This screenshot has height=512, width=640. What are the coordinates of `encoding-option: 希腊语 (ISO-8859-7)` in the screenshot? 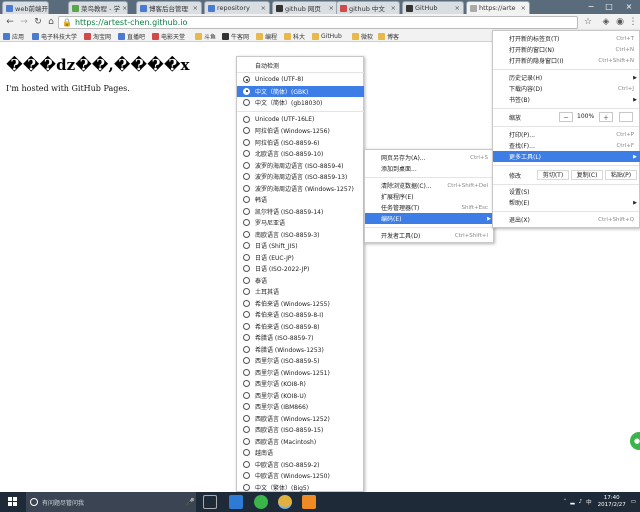 It's located at (300, 338).